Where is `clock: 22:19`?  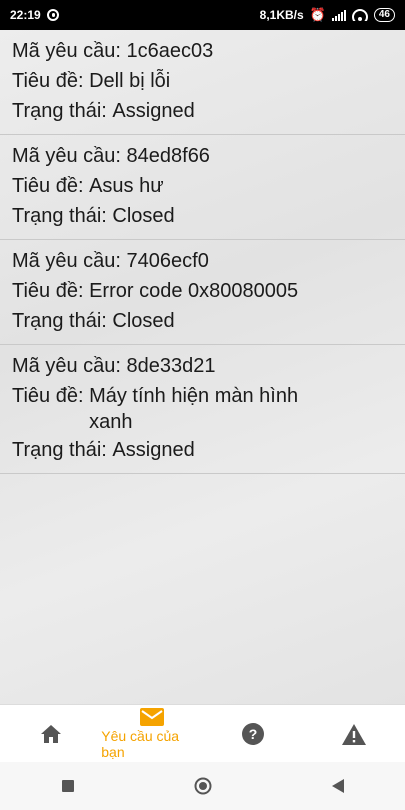 clock: 22:19 is located at coordinates (25, 15).